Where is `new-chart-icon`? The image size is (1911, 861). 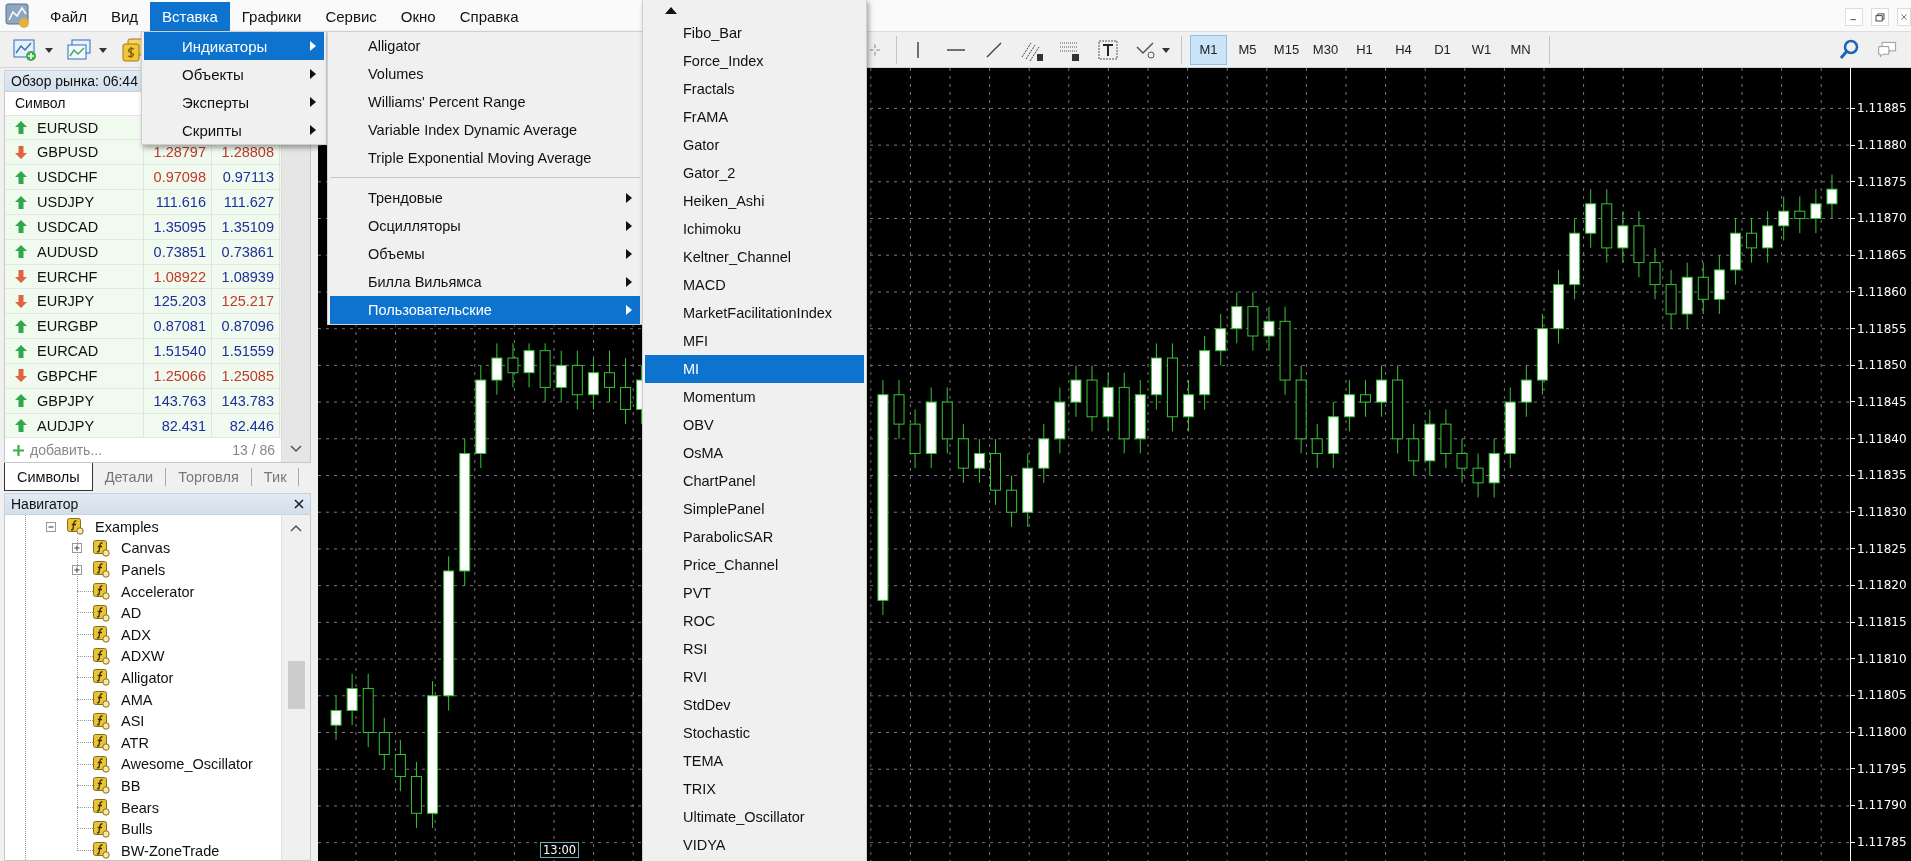 new-chart-icon is located at coordinates (25, 49).